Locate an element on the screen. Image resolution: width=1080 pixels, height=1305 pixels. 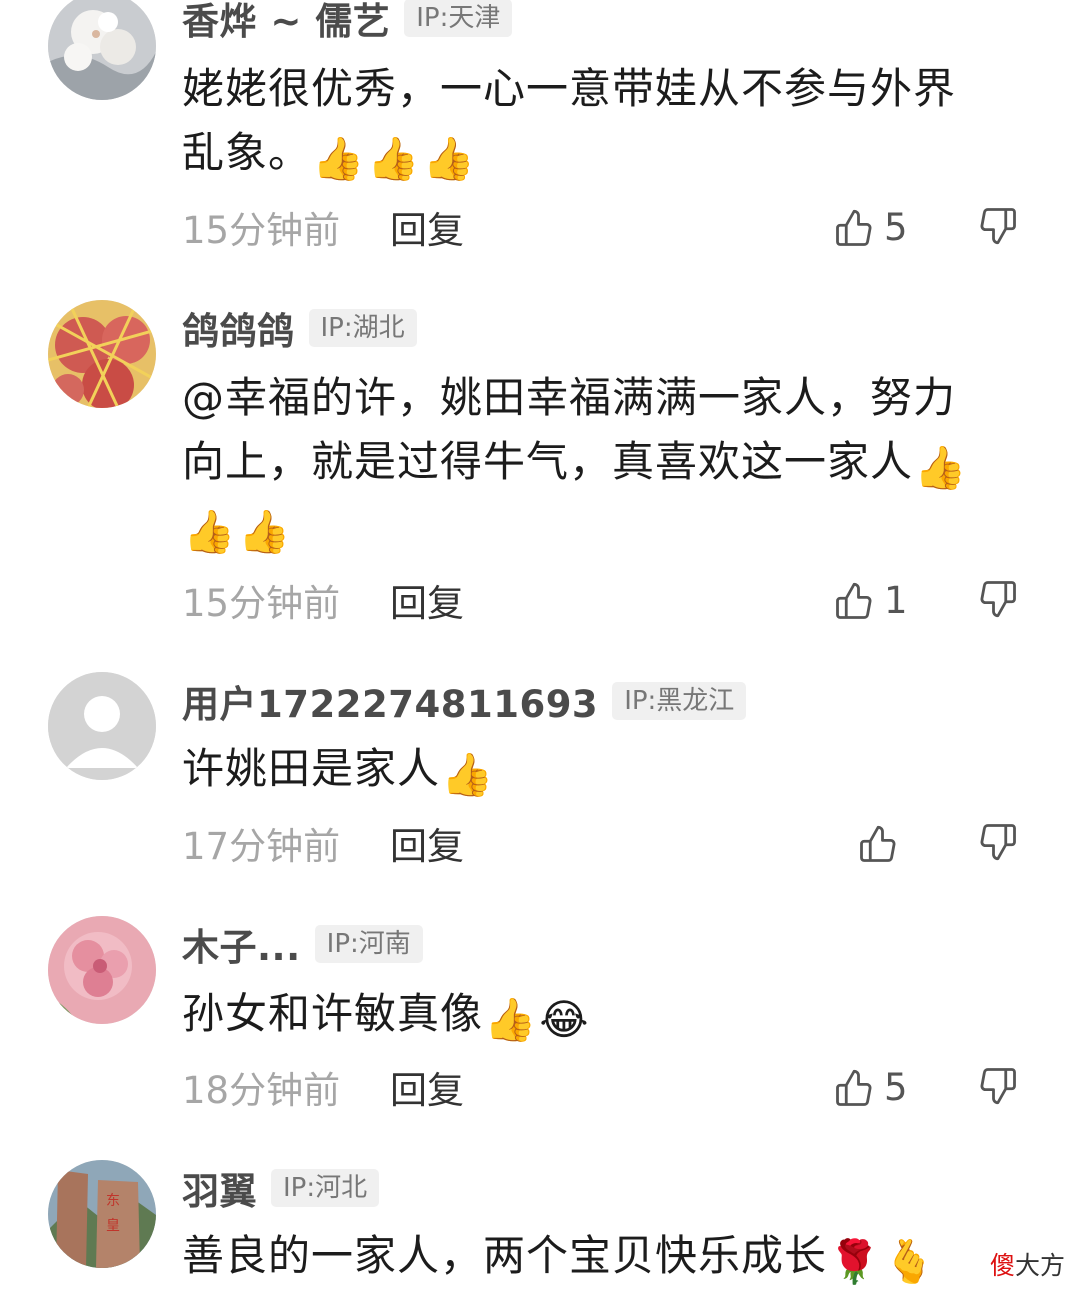
like-button is located at coordinates (883, 843).